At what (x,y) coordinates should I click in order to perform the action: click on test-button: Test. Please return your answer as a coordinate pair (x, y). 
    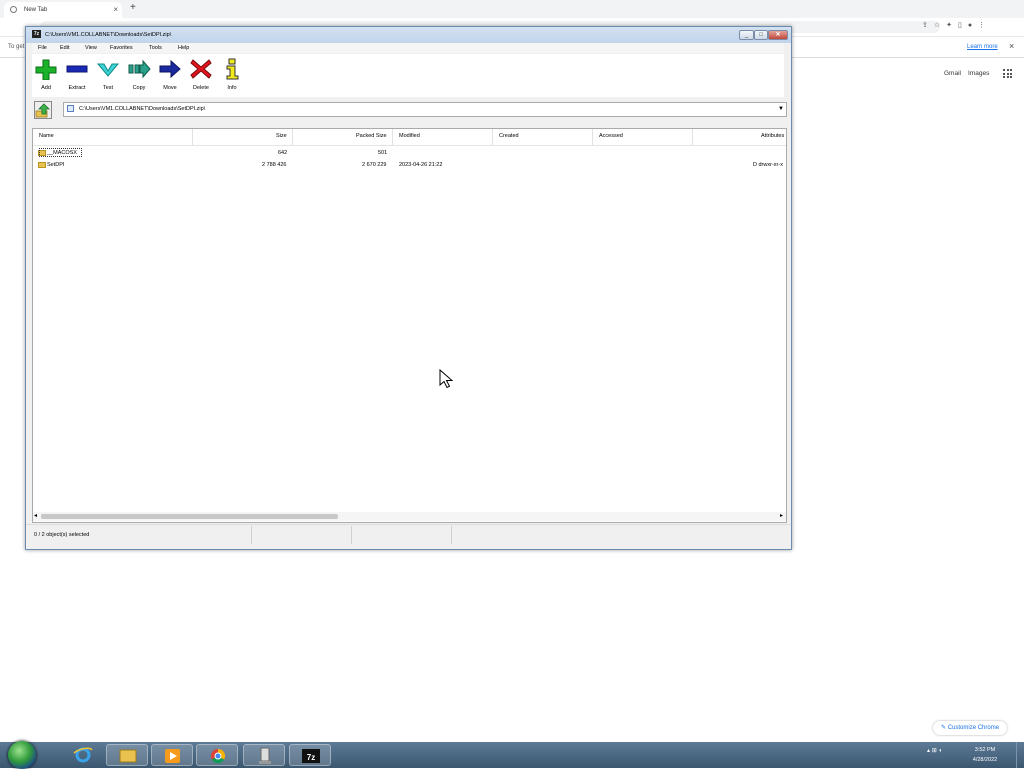
    Looking at the image, I should click on (108, 74).